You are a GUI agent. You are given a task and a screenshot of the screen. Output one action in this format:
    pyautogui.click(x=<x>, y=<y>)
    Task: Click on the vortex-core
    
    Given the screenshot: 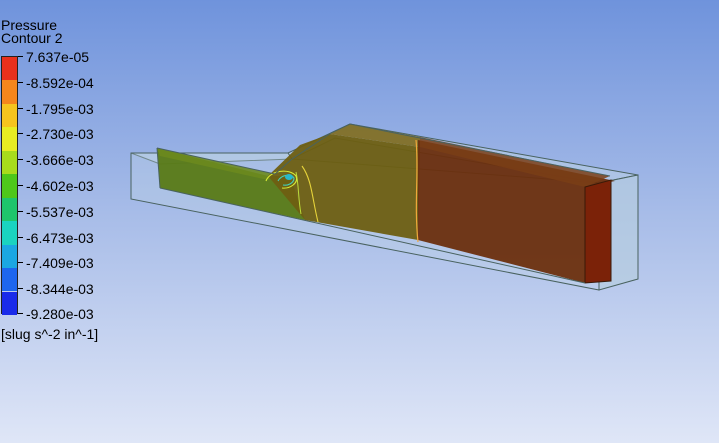 What is the action you would take?
    pyautogui.click(x=289, y=177)
    